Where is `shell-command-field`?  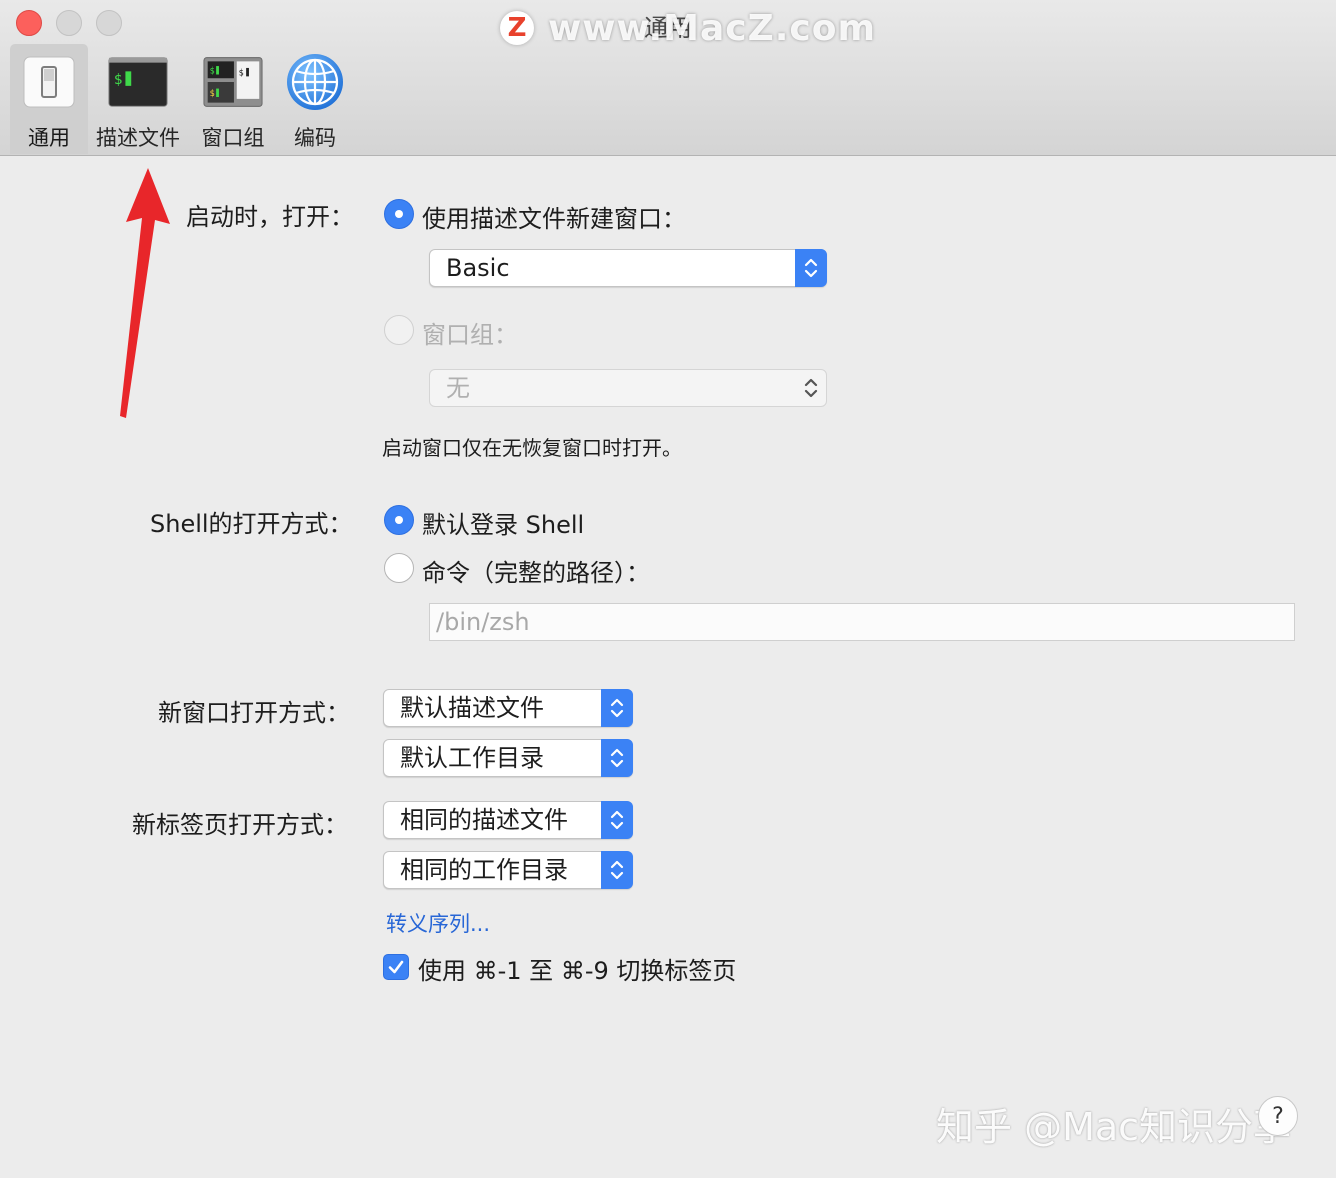
shell-command-field is located at coordinates (862, 622).